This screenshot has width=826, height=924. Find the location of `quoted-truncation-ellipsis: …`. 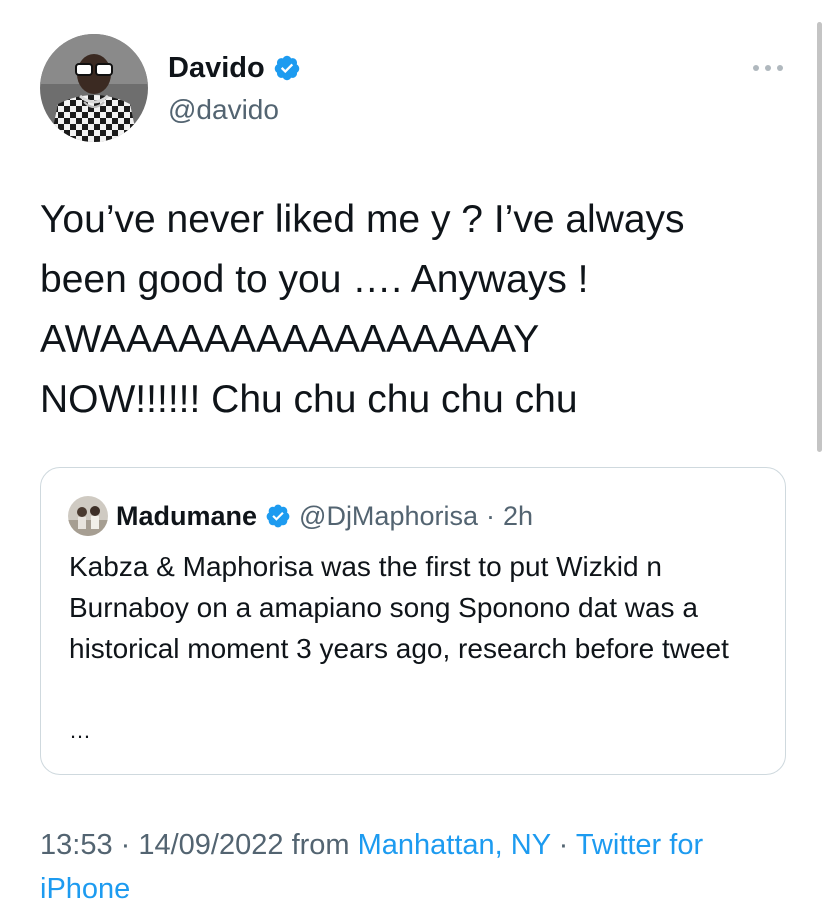

quoted-truncation-ellipsis: … is located at coordinates (80, 730).